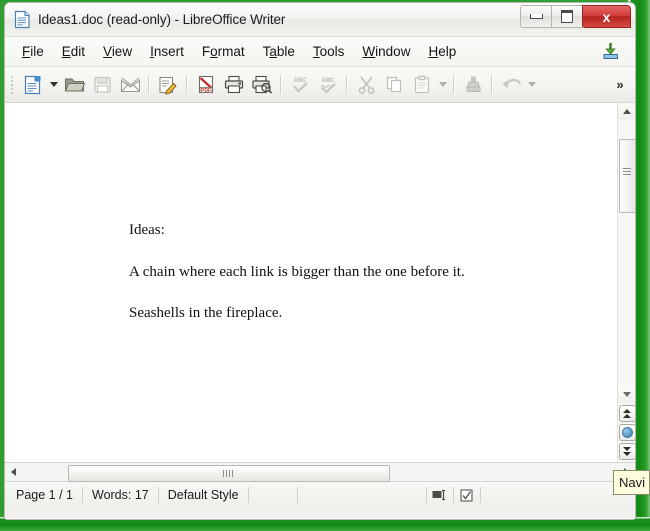  I want to click on svg-text: PDF, so click(206, 91).